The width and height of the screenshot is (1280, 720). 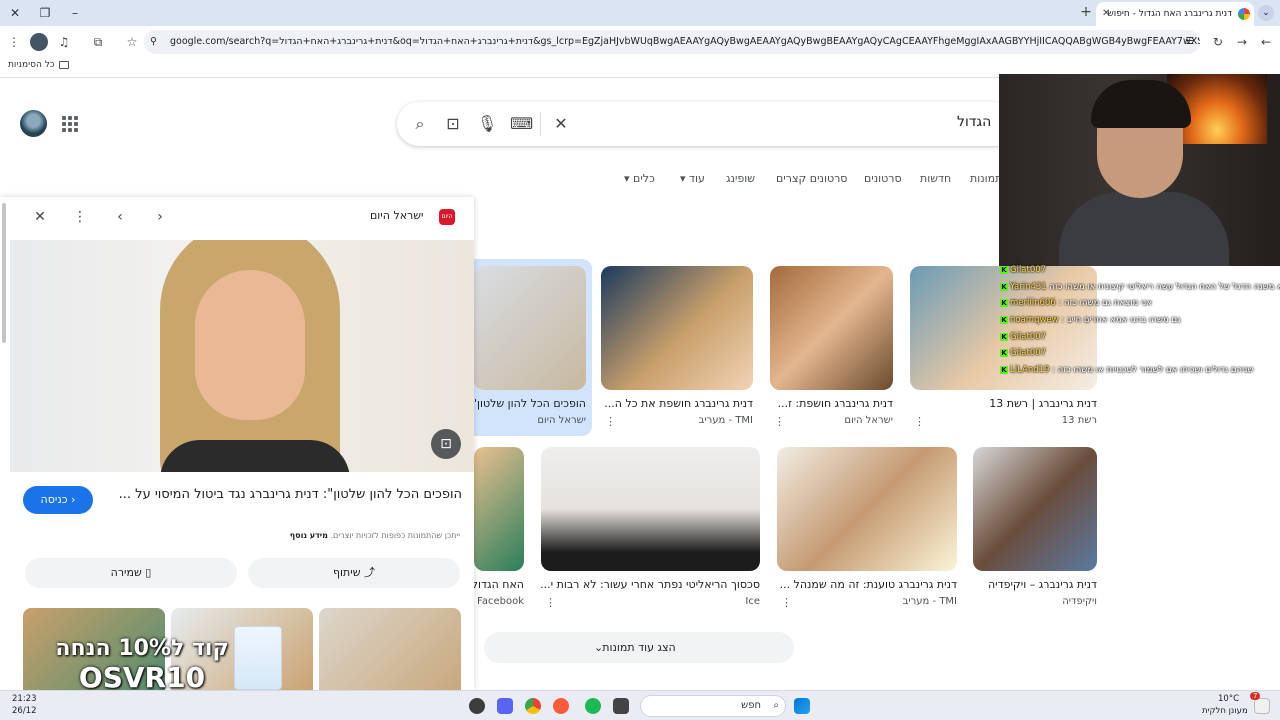 What do you see at coordinates (751, 705) in the screenshot?
I see `taskbar-search-label: חפש` at bounding box center [751, 705].